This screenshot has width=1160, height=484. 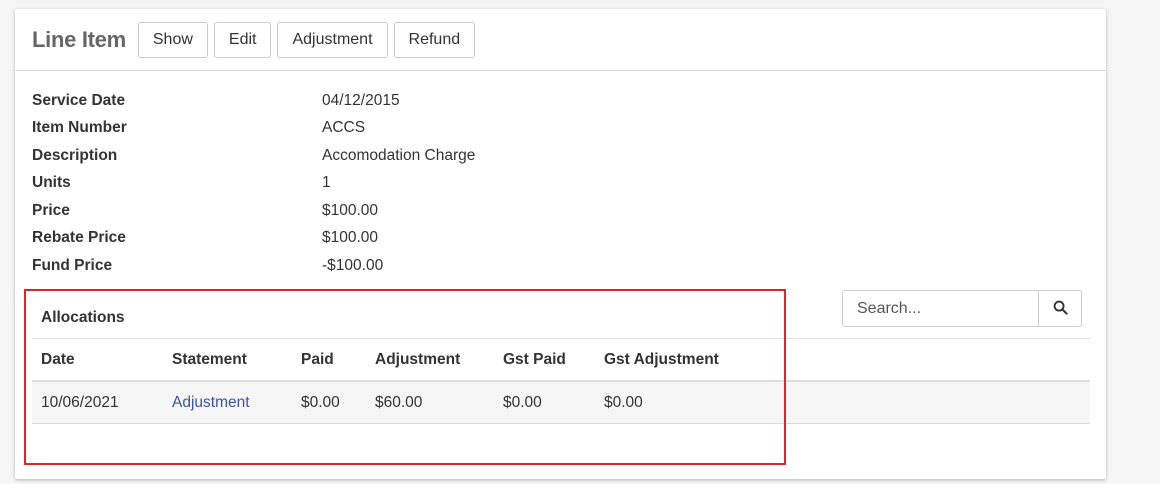 What do you see at coordinates (560, 40) in the screenshot?
I see `panel-header: Line Item Show Edit Adjustment Refund` at bounding box center [560, 40].